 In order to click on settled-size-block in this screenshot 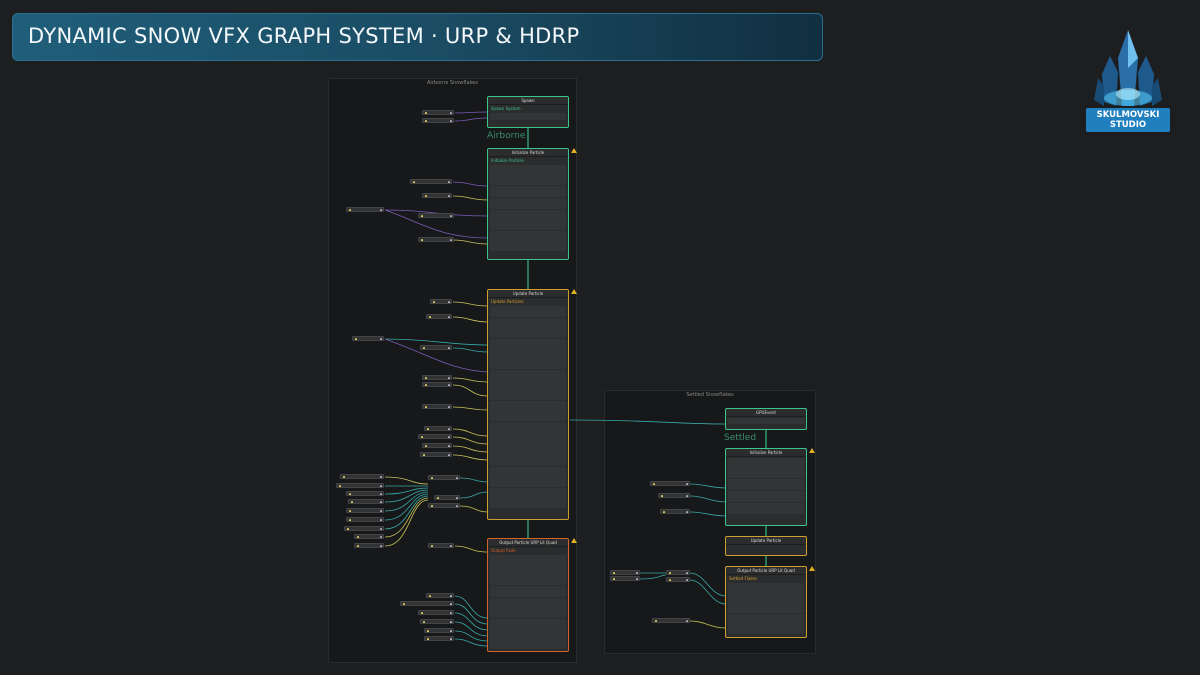, I will do `click(766, 496)`.